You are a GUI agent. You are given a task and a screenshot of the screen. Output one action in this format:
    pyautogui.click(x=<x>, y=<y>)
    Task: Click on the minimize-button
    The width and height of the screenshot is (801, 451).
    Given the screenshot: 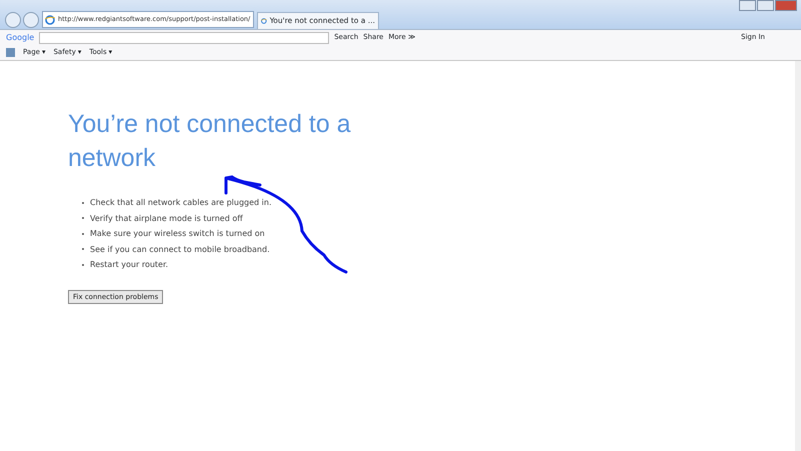 What is the action you would take?
    pyautogui.click(x=747, y=5)
    